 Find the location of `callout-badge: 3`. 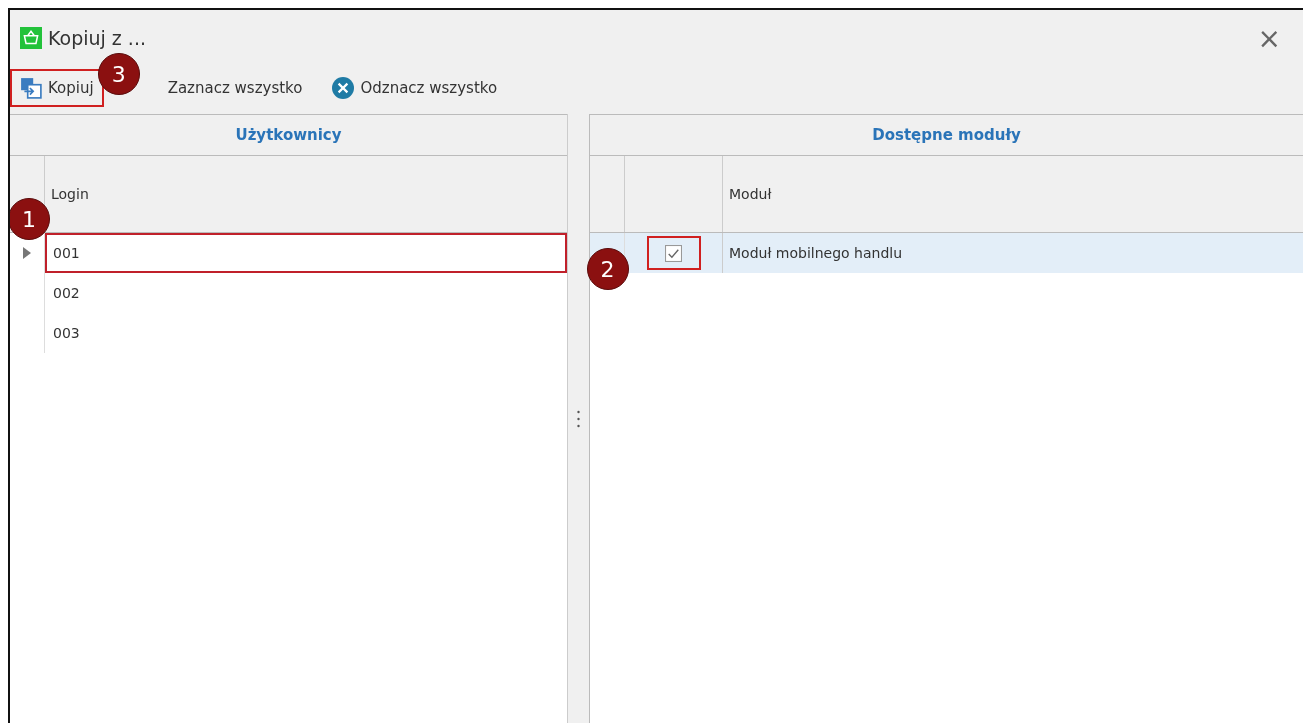

callout-badge: 3 is located at coordinates (118, 74).